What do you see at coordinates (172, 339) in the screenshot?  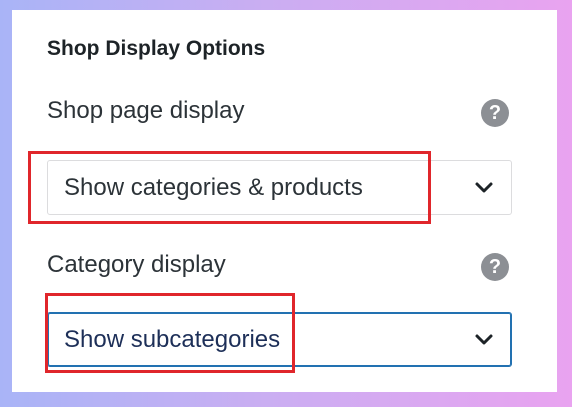 I see `category-display-value: Show subcategories` at bounding box center [172, 339].